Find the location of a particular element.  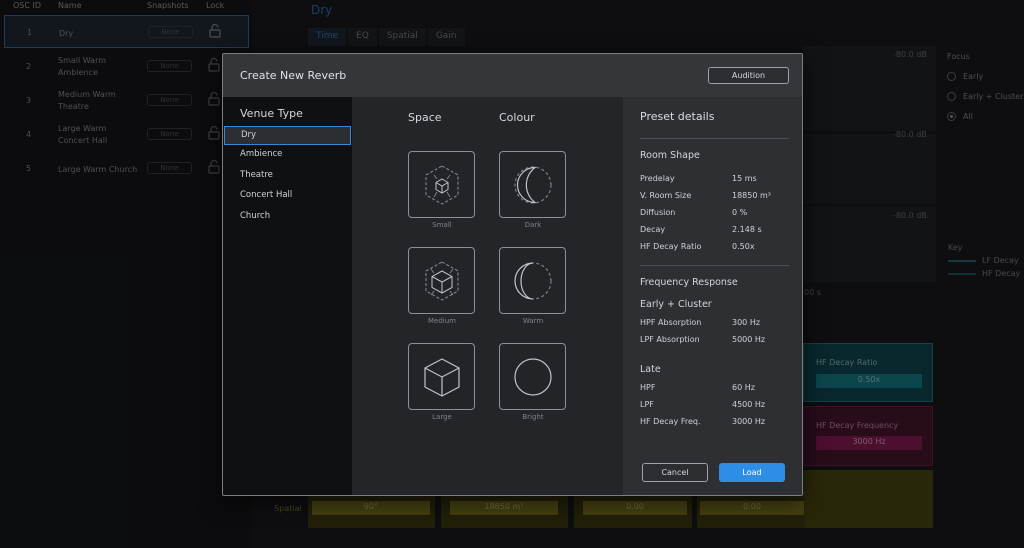

colour-heading: Colour is located at coordinates (517, 117).